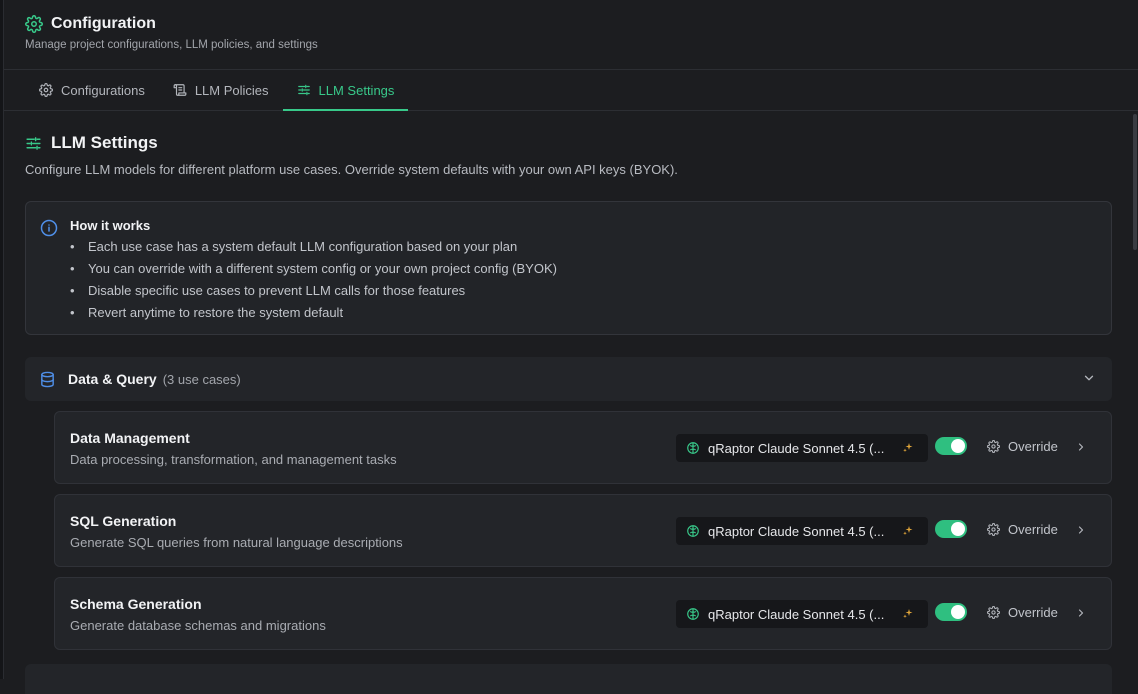 This screenshot has width=1138, height=694. Describe the element at coordinates (231, 90) in the screenshot. I see `tab-label: LLM Policies` at that location.